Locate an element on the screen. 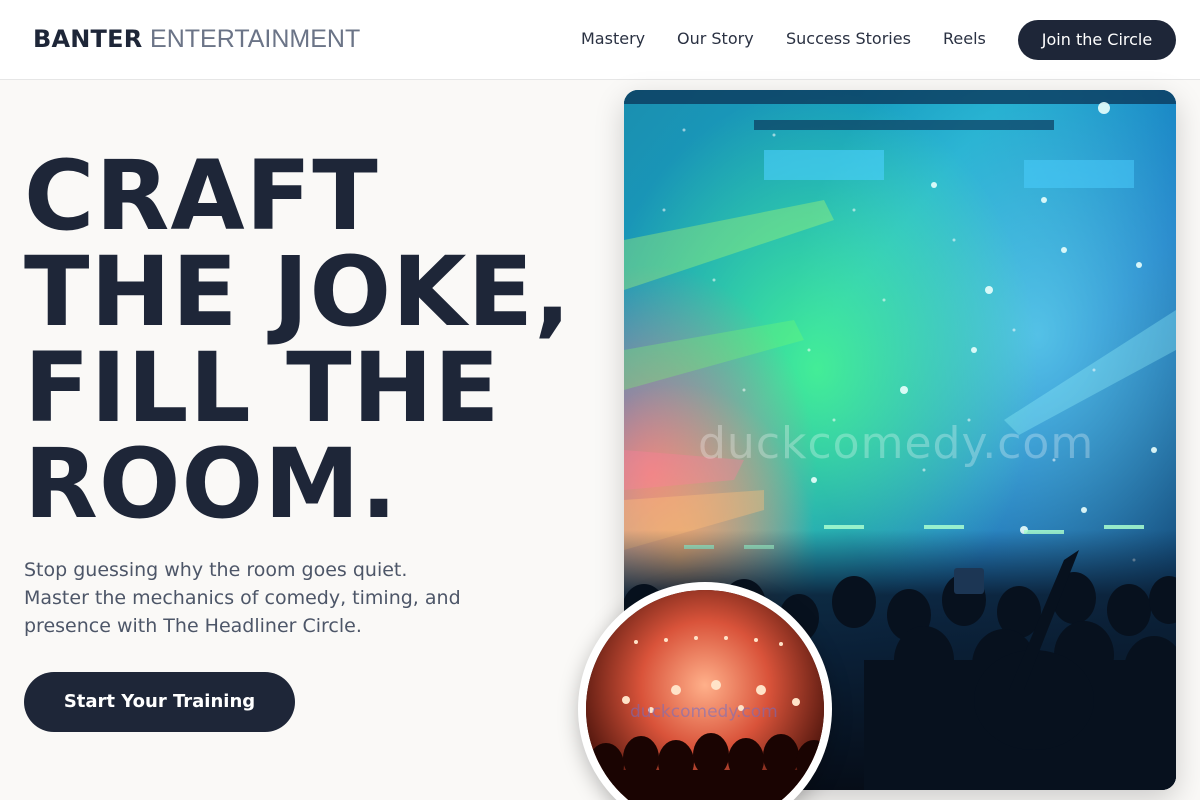  headline-line: FILL THE is located at coordinates (262, 388).